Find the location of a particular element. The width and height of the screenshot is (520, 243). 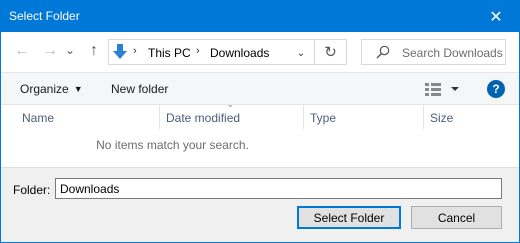

folder-label: Folder: is located at coordinates (32, 190).